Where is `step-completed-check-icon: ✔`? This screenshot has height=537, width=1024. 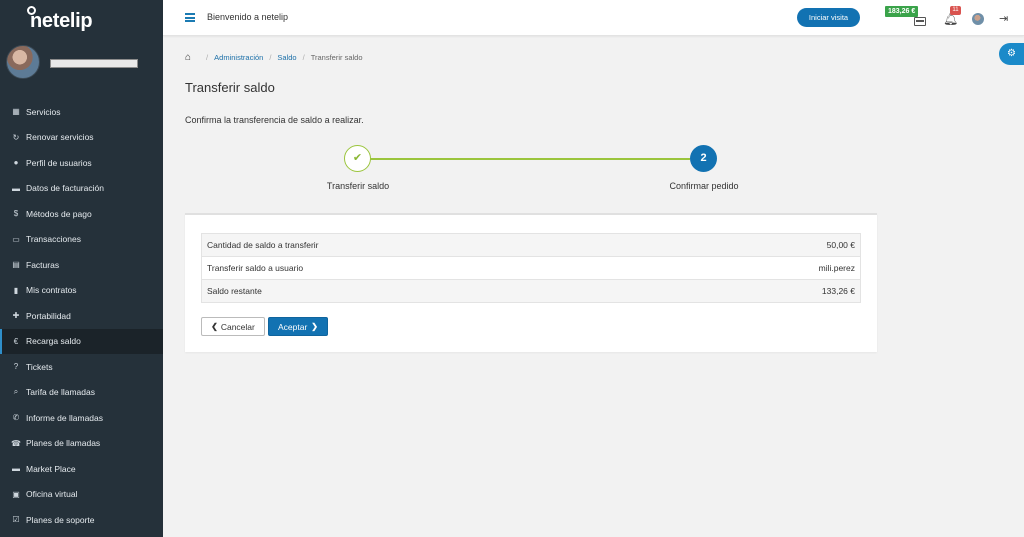
step-completed-check-icon: ✔ is located at coordinates (357, 158).